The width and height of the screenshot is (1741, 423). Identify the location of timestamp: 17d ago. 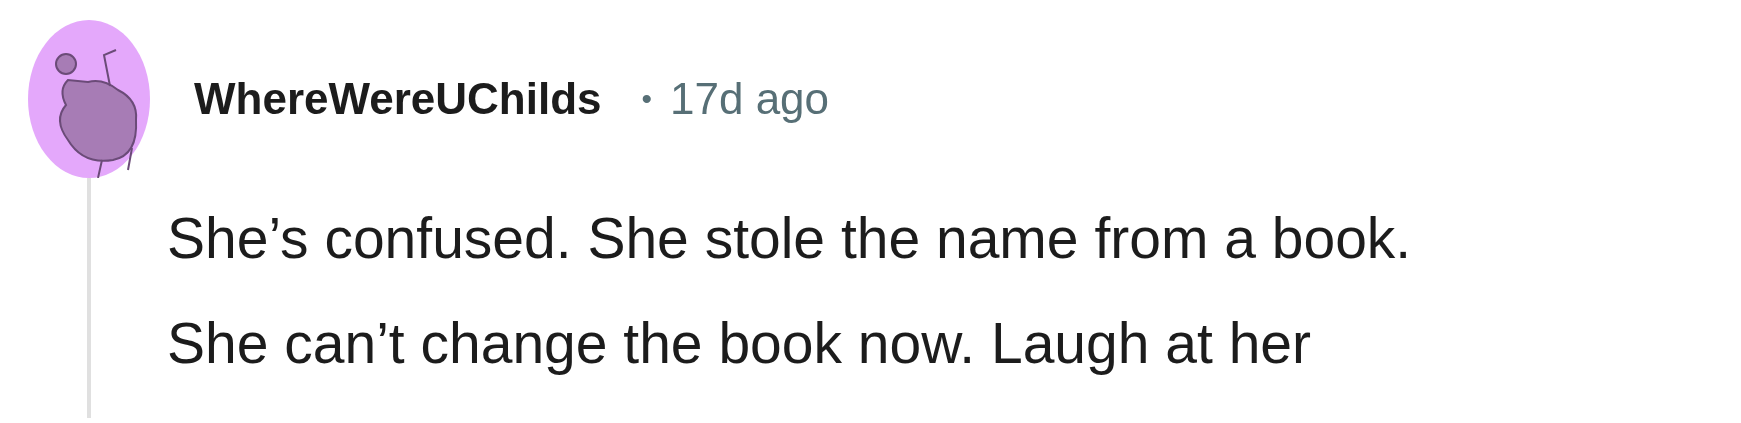
(750, 99).